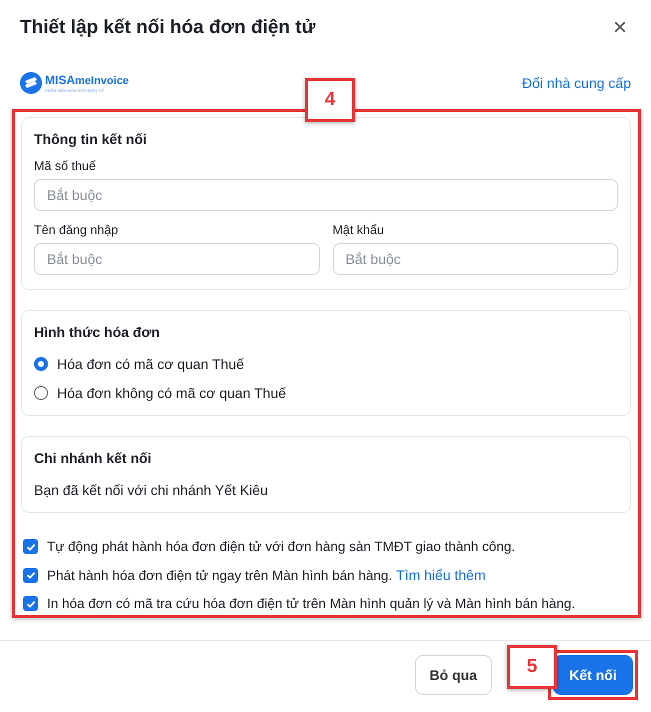 This screenshot has height=712, width=651. What do you see at coordinates (576, 83) in the screenshot?
I see `change-provider-link: Đổi nhà cung cấp` at bounding box center [576, 83].